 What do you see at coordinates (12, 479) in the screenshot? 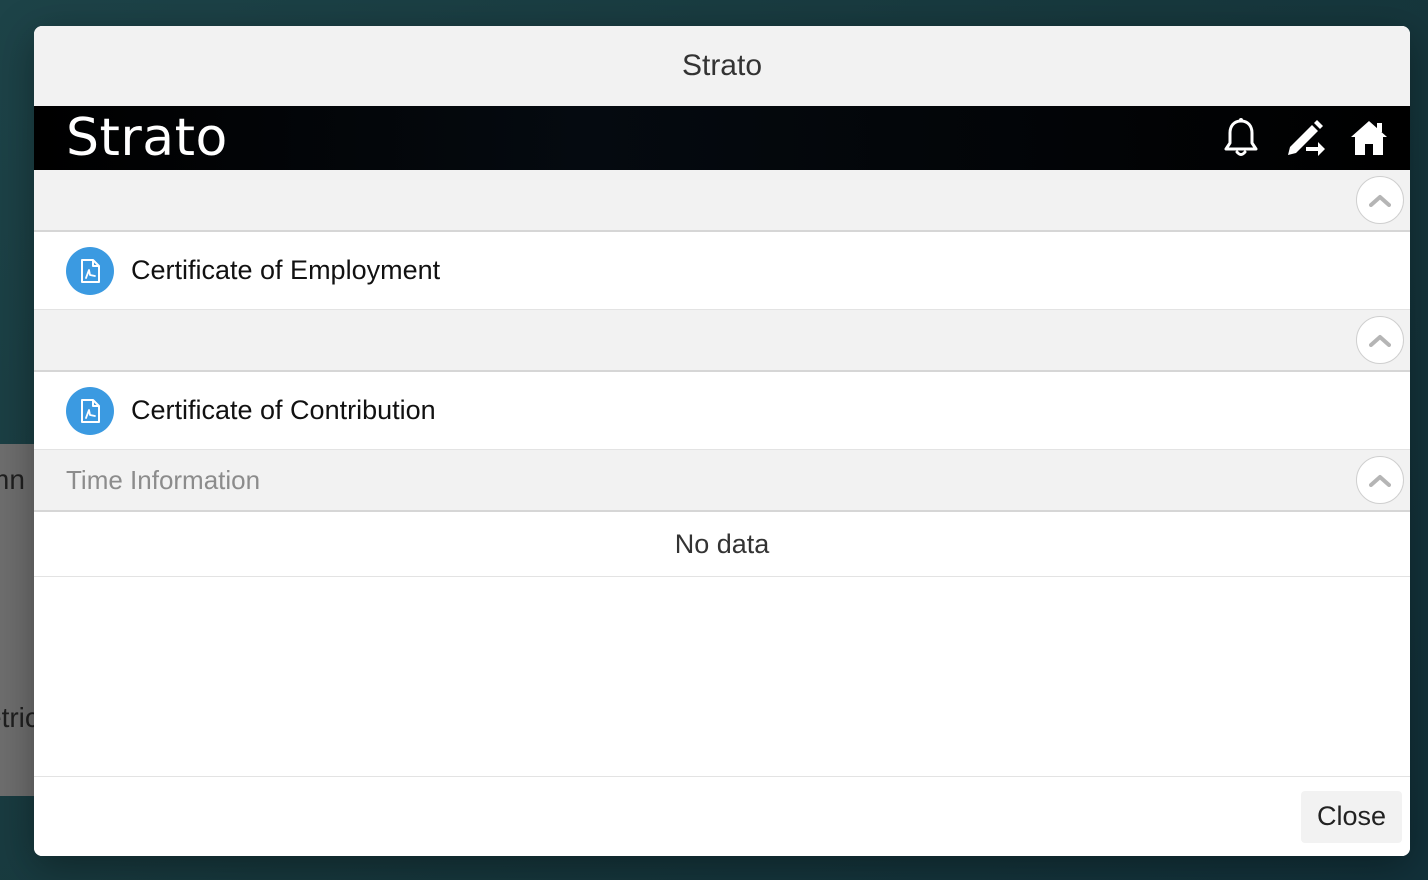
I see `background-text: mn` at bounding box center [12, 479].